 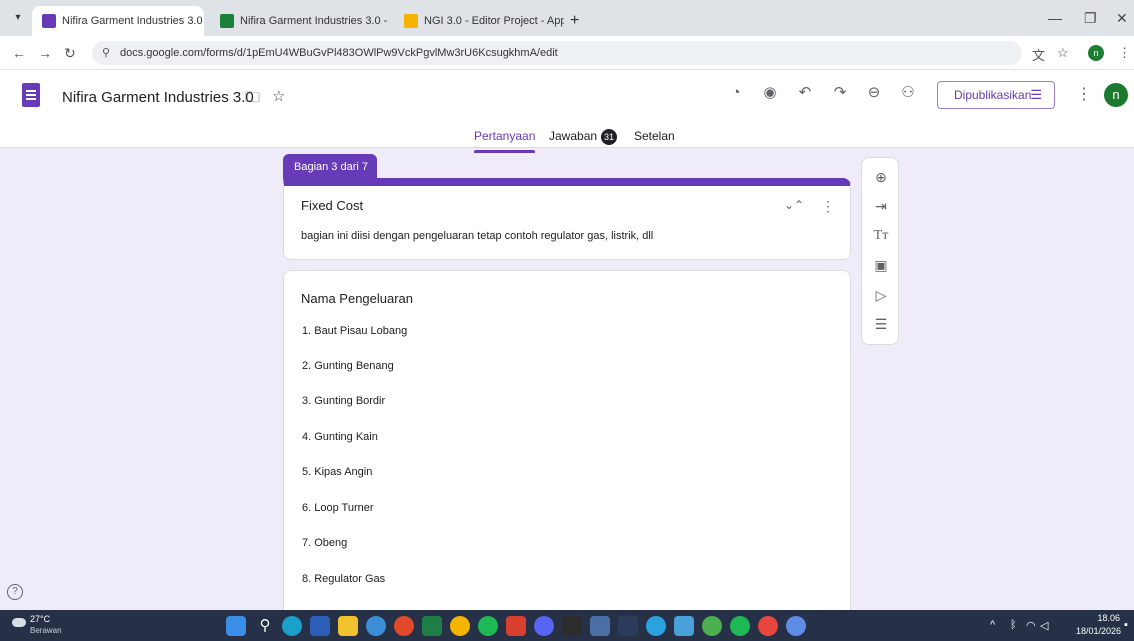 What do you see at coordinates (320, 626) in the screenshot?
I see `word-icon` at bounding box center [320, 626].